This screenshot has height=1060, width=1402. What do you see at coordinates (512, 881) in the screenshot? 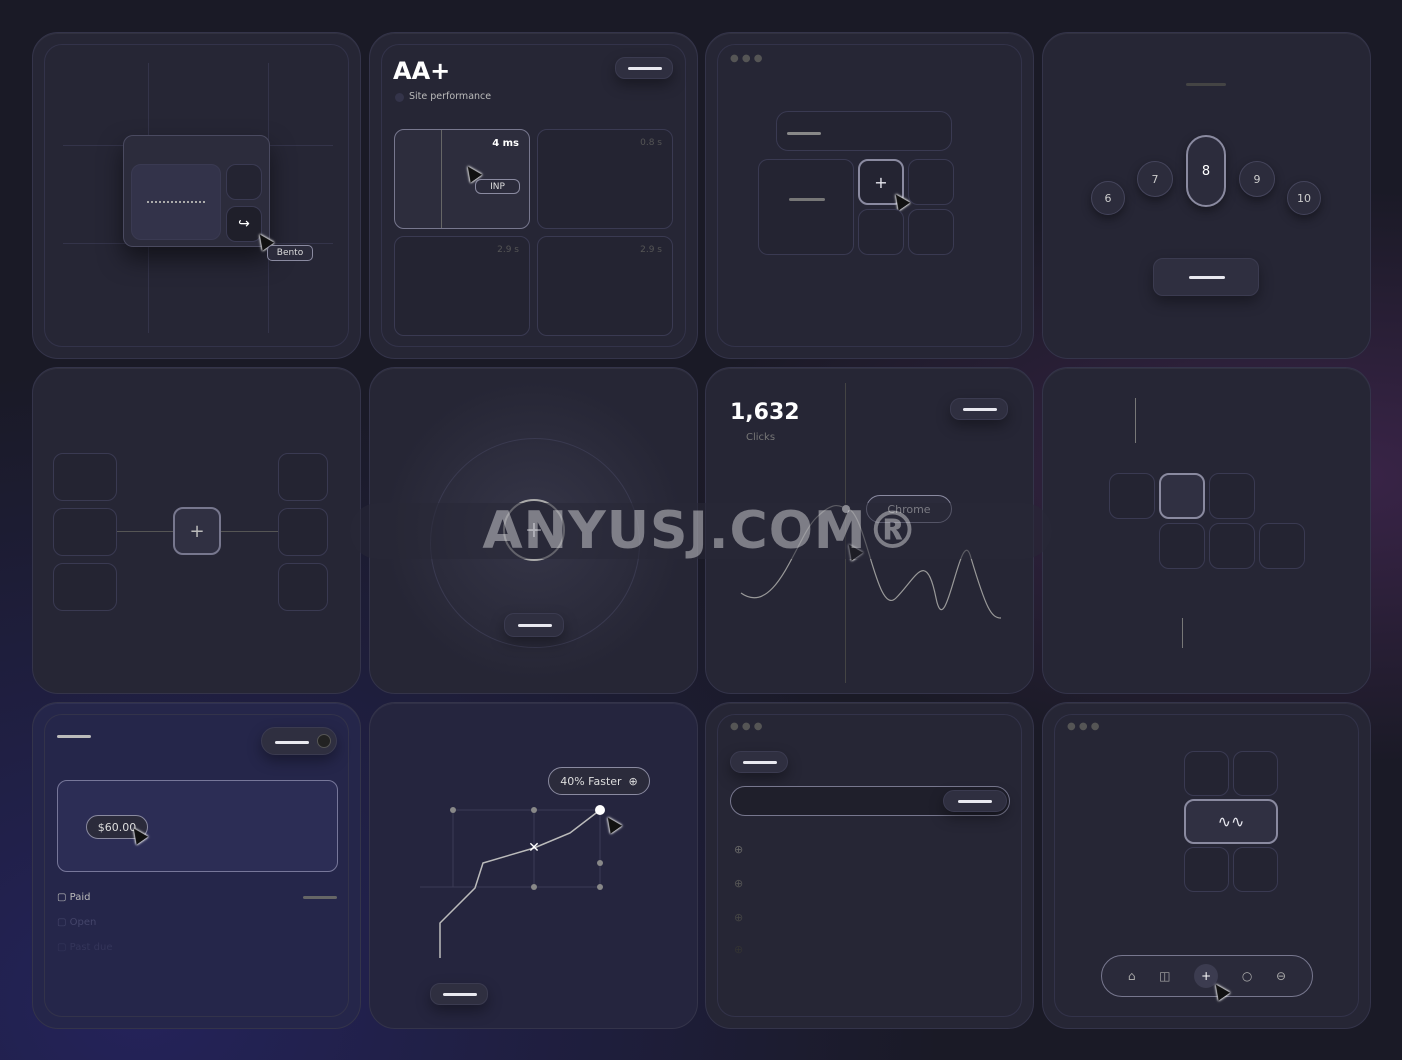
I see `route-map: ✕` at bounding box center [512, 881].